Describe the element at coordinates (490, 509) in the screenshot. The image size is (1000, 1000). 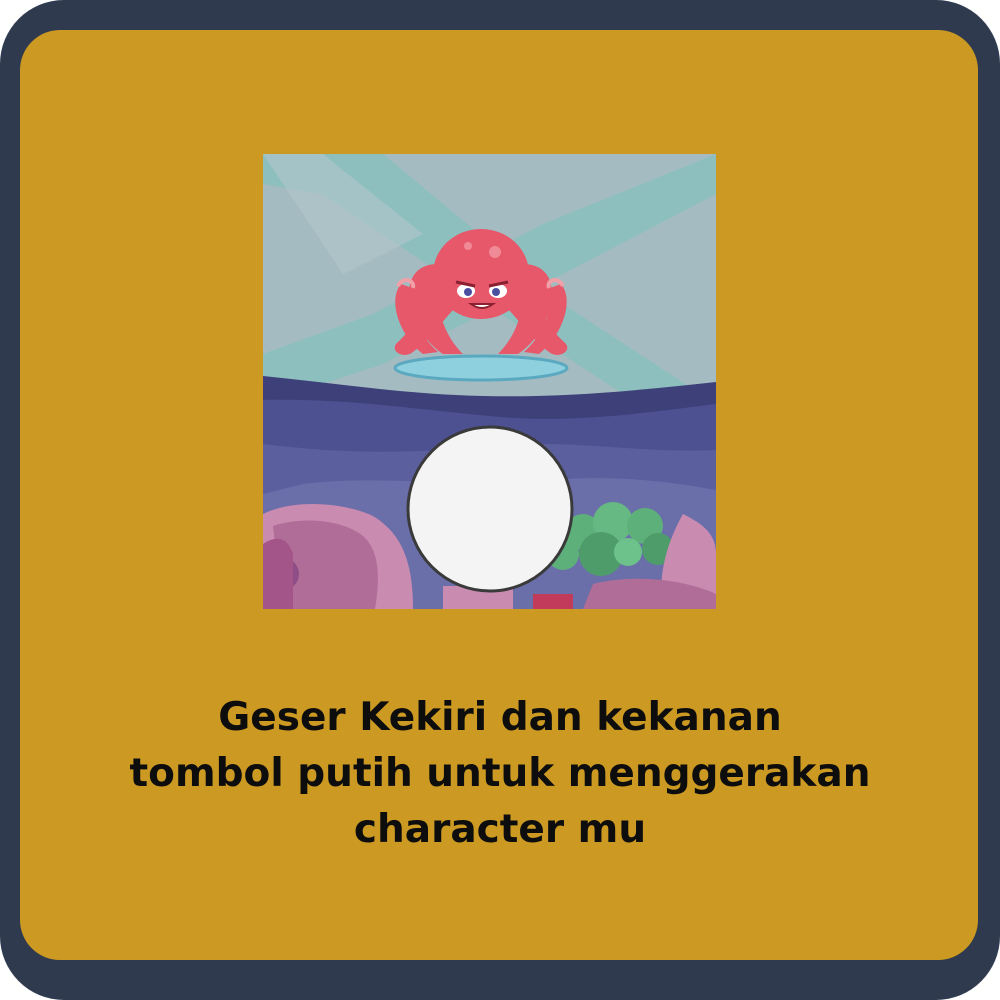
I see `white-slider-button` at that location.